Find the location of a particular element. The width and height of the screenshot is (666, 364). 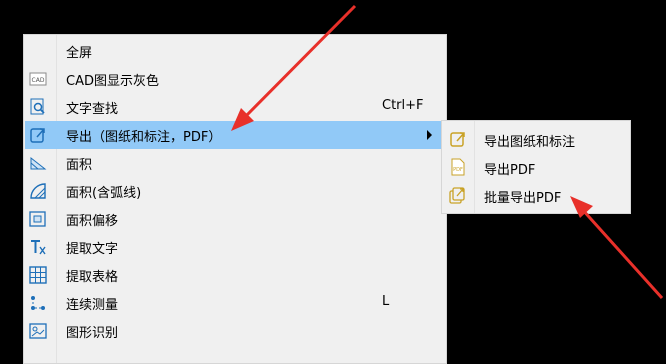

menu-item-extract-table: 提取表格 is located at coordinates (235, 275).